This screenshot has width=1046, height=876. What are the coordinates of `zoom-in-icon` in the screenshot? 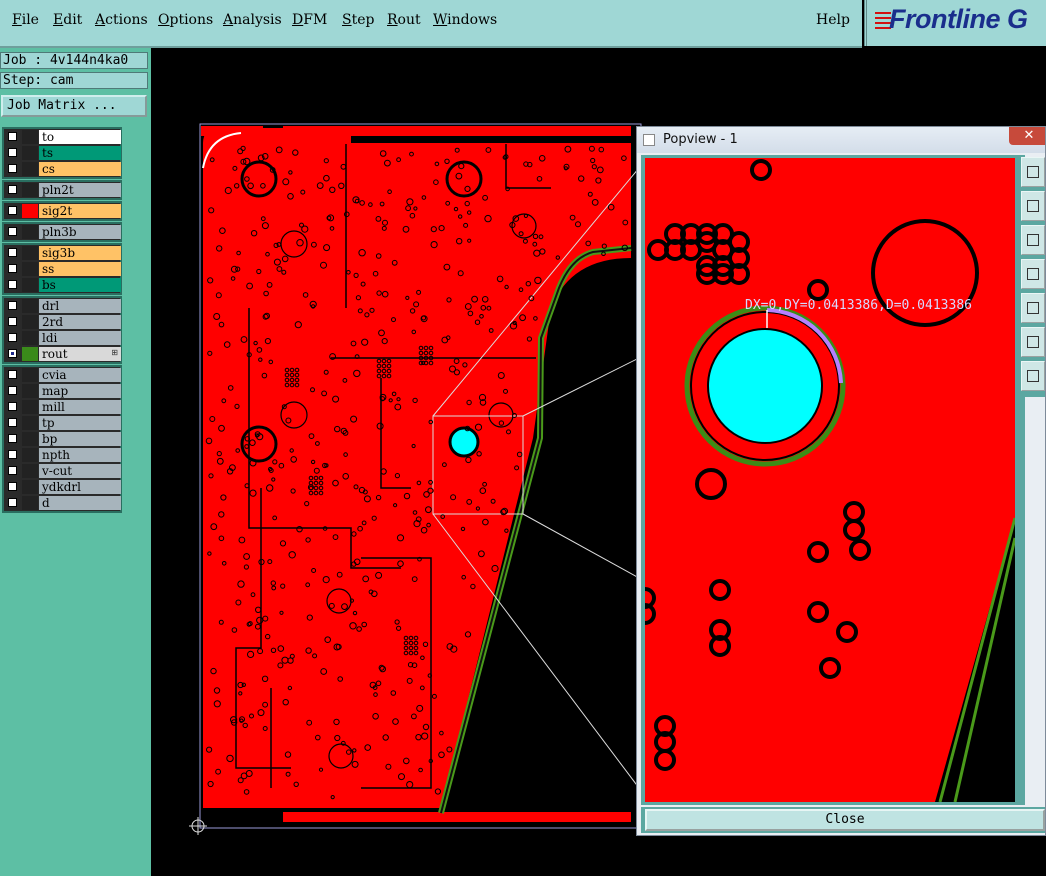 It's located at (1033, 342).